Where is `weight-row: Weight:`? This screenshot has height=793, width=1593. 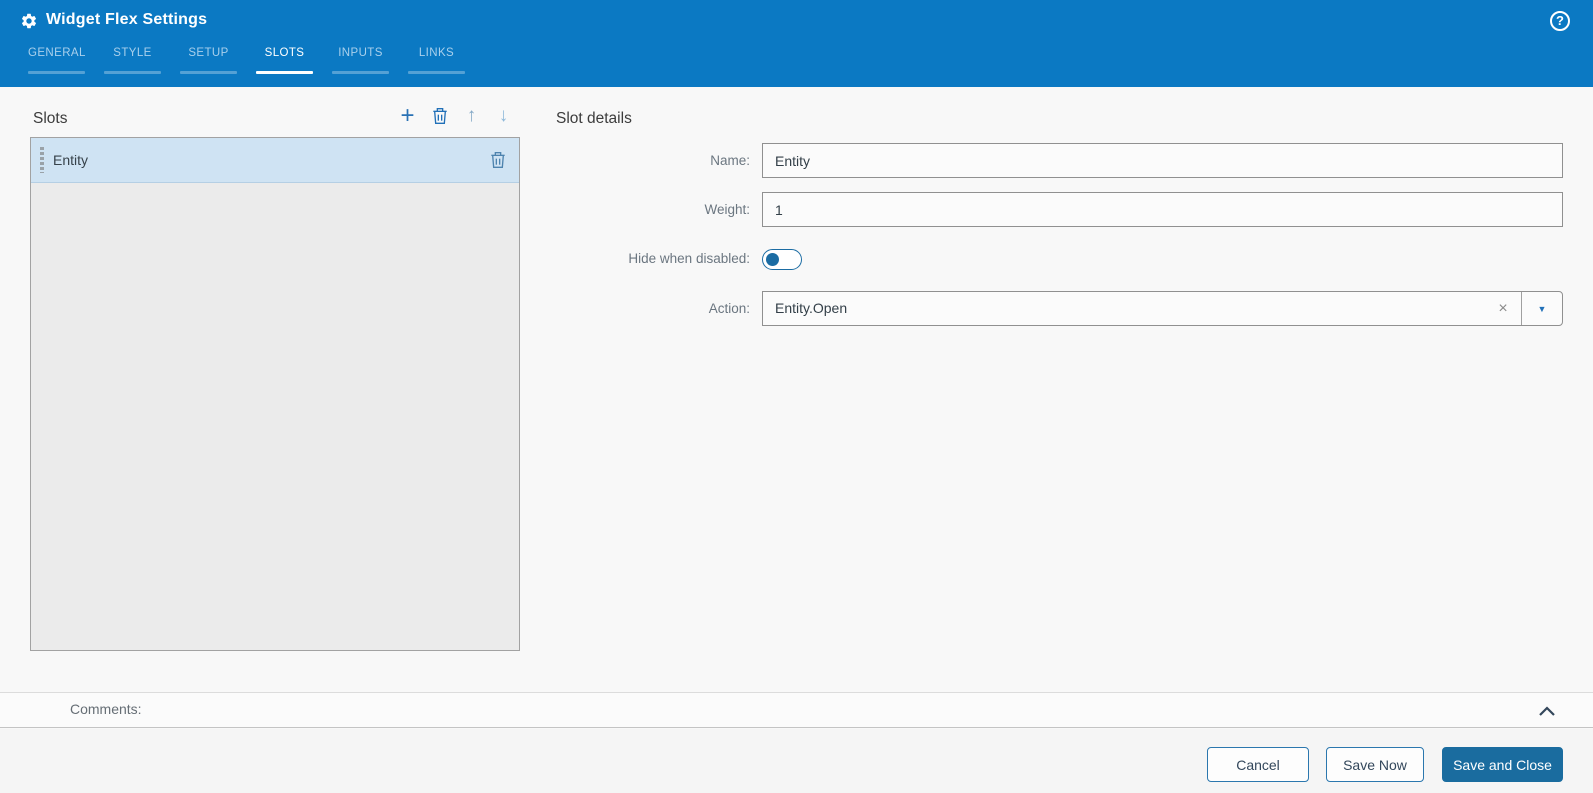
weight-row: Weight: is located at coordinates (1059, 209).